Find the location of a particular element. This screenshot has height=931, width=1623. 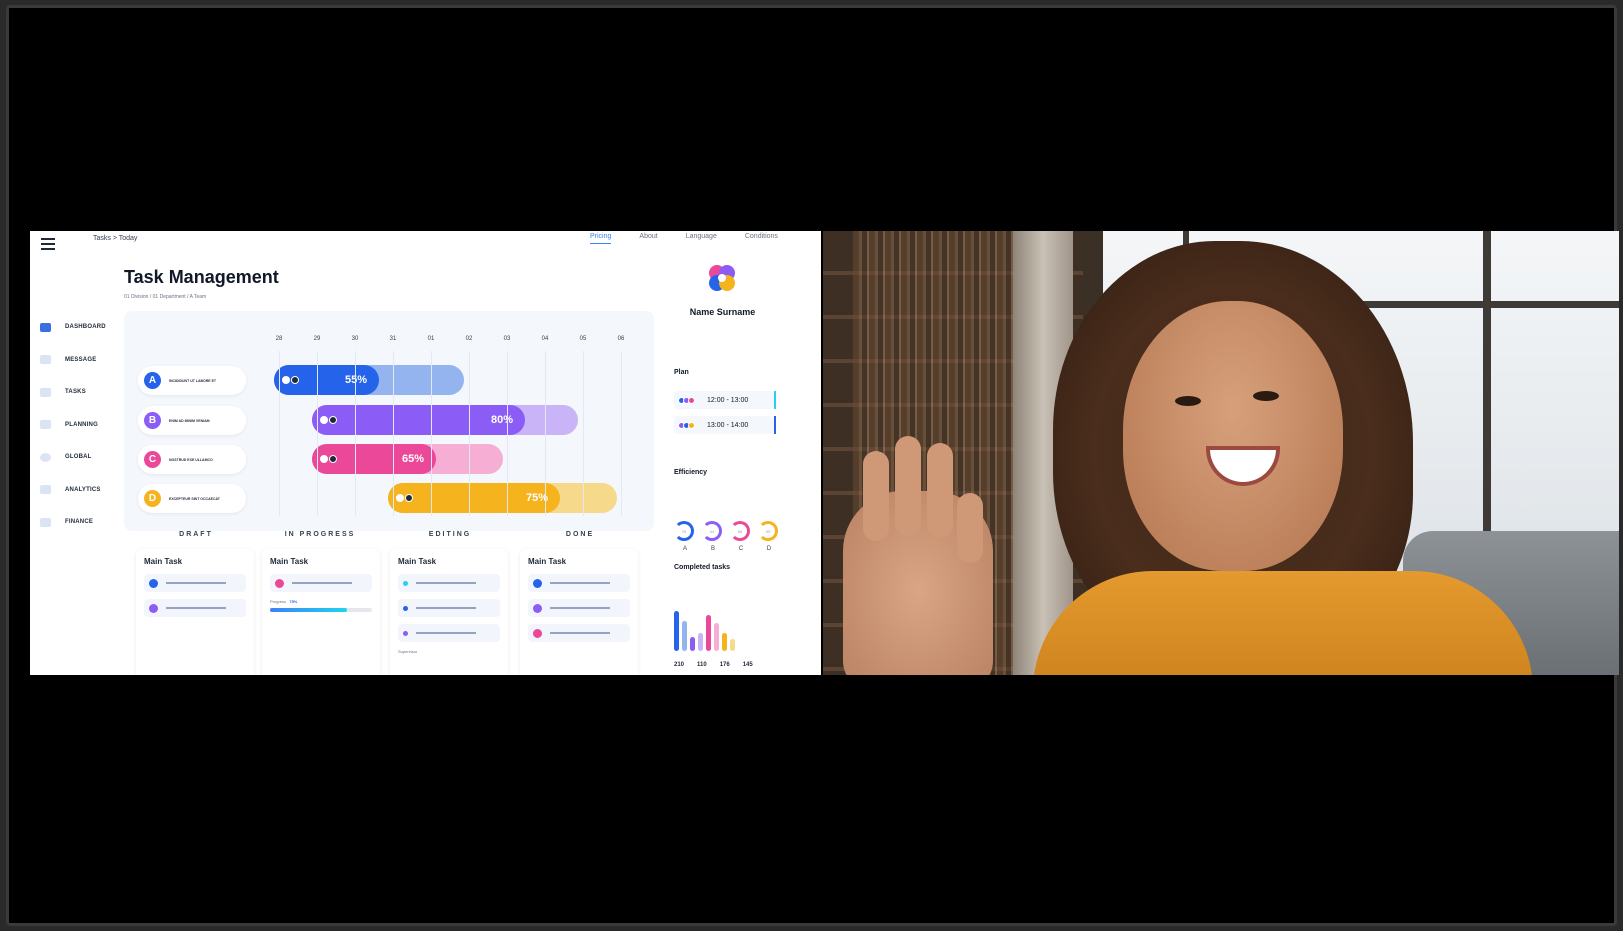

nav-about: About is located at coordinates (648, 238).